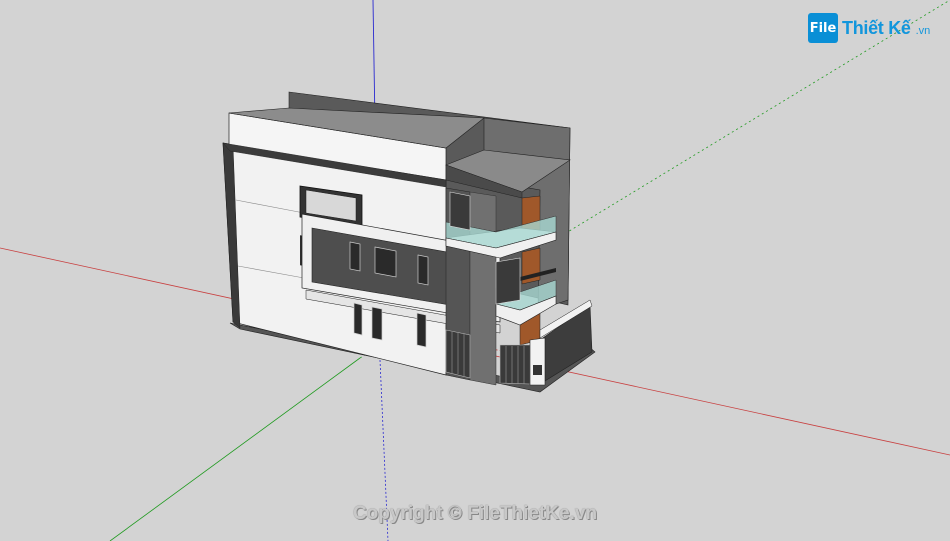 This screenshot has width=950, height=541. What do you see at coordinates (923, 31) in the screenshot?
I see `logo-domain: .vn` at bounding box center [923, 31].